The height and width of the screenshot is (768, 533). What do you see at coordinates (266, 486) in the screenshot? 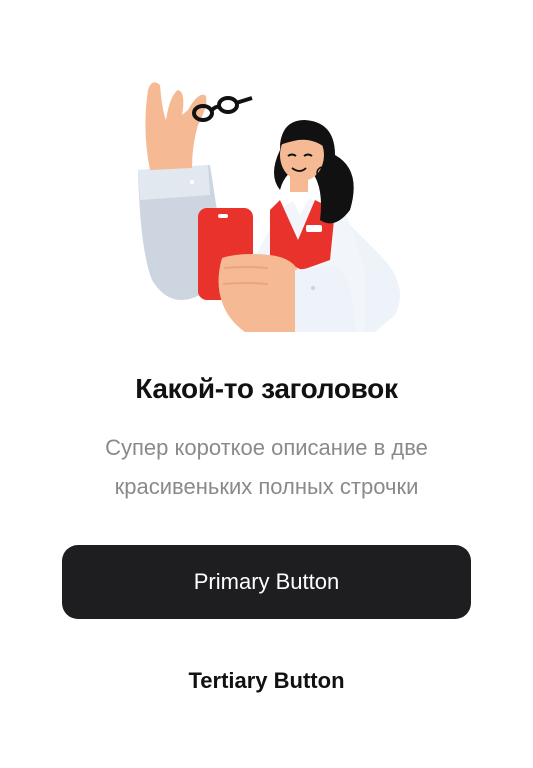
I see `description-line-2: красивеньких полных строчки` at bounding box center [266, 486].